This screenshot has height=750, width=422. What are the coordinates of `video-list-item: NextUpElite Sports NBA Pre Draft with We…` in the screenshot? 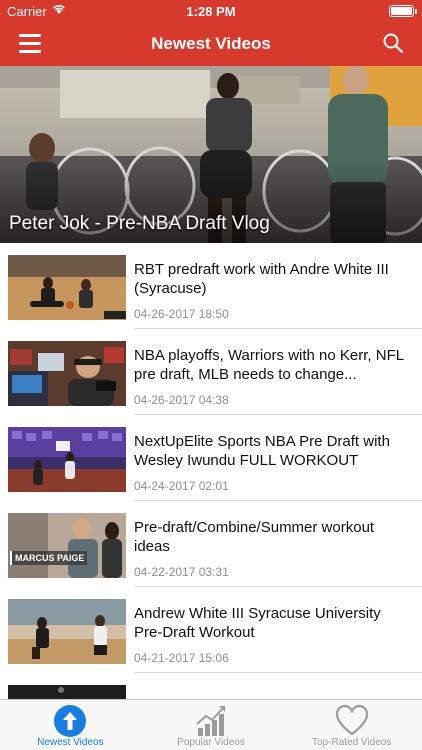 It's located at (211, 458).